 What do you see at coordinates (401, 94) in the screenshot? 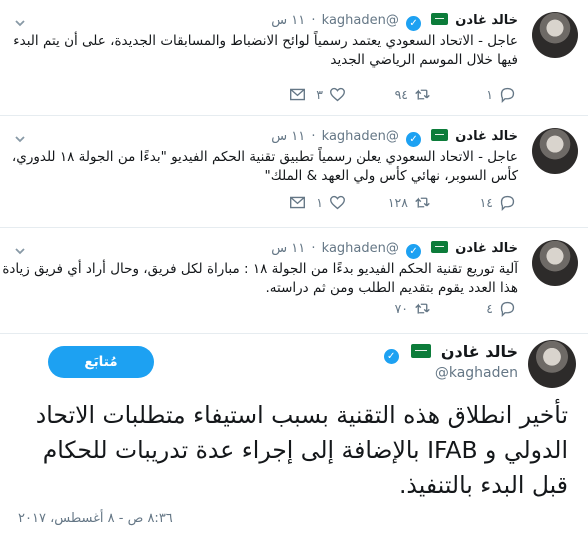
I see `retweet-count: ٩٤` at bounding box center [401, 94].